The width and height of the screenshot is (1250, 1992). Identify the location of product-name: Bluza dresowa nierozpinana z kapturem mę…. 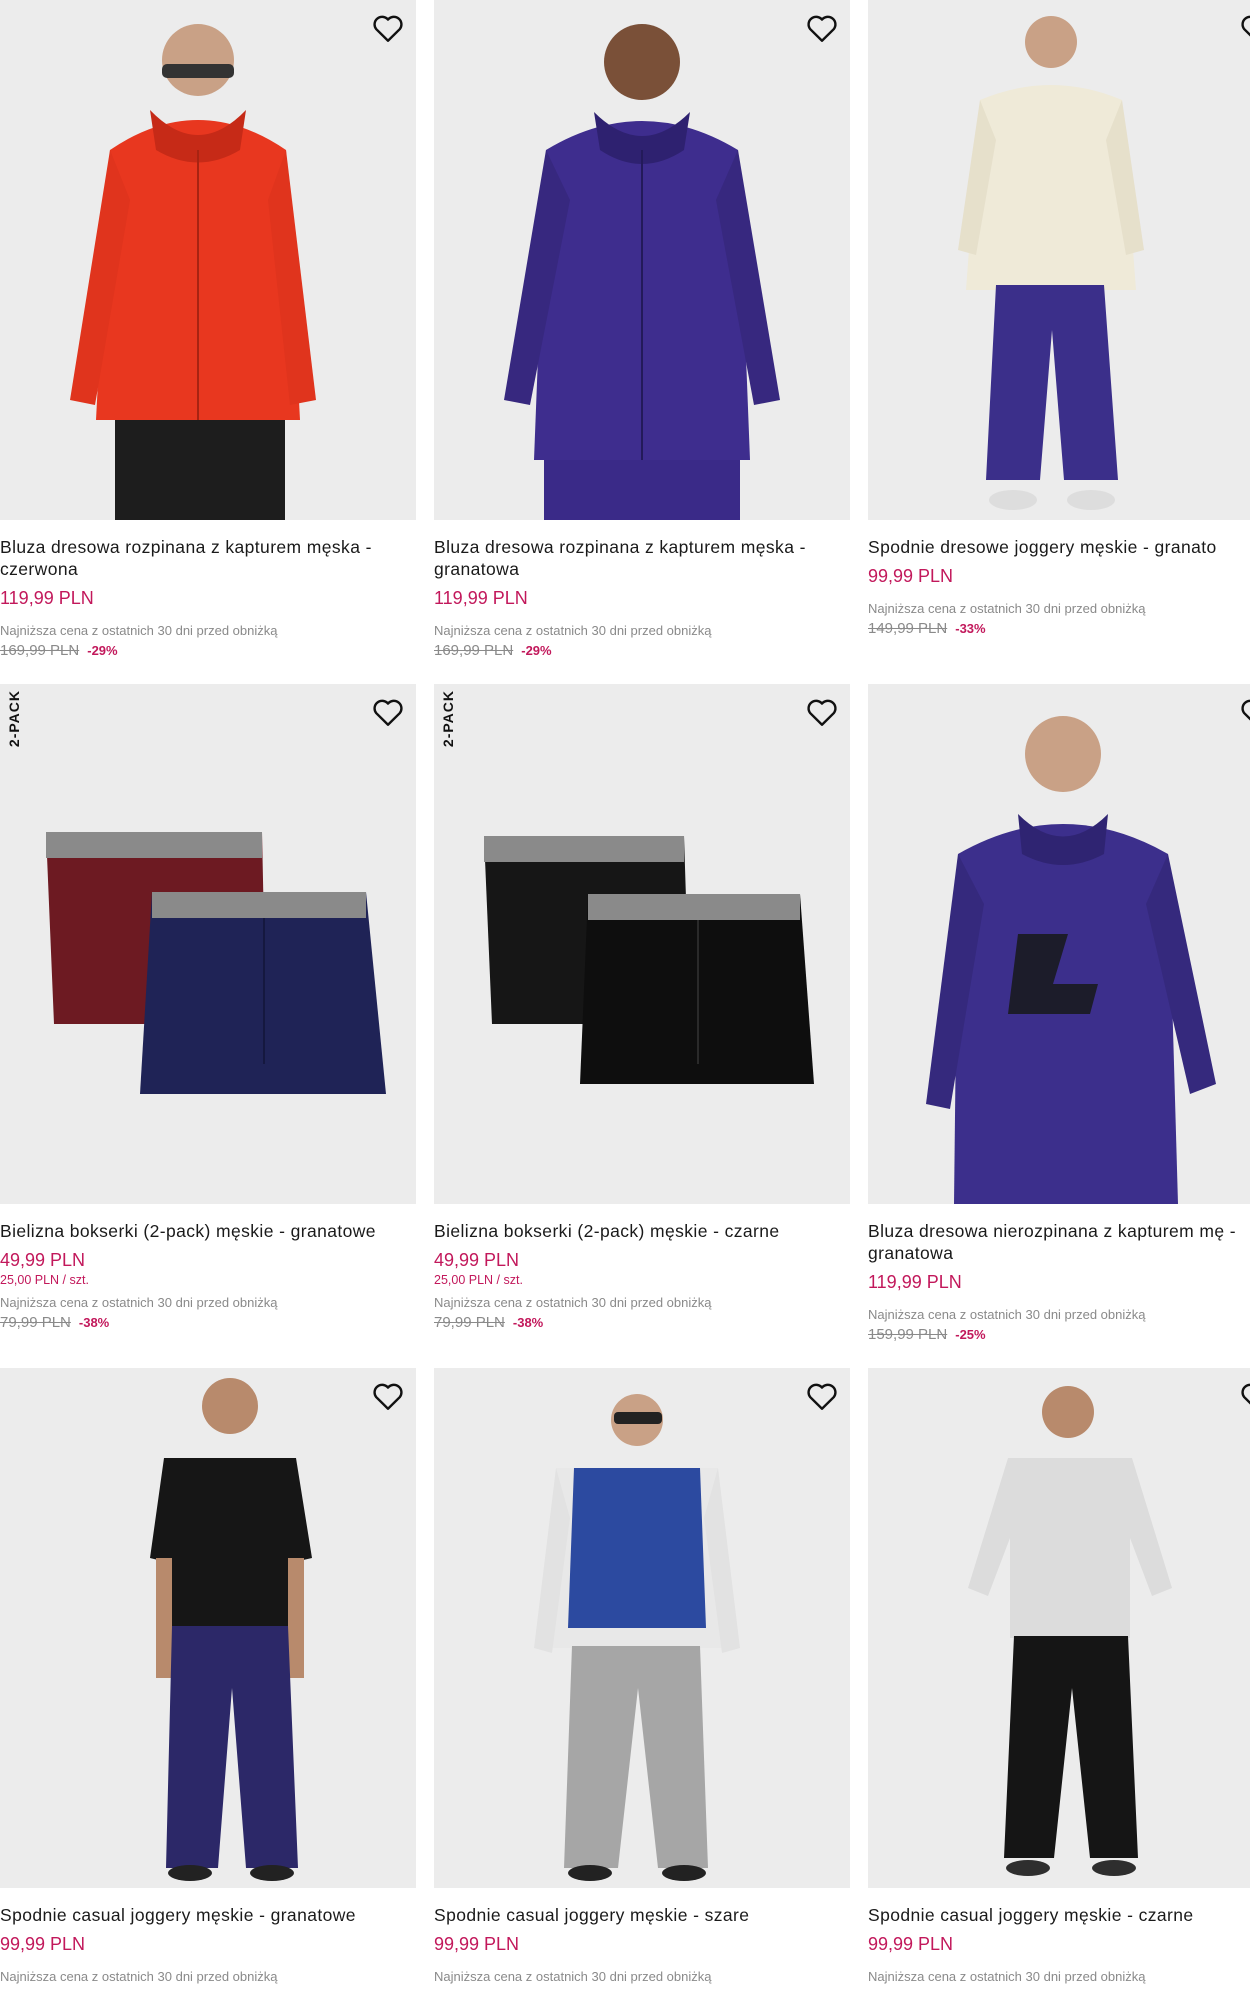
(1059, 1242).